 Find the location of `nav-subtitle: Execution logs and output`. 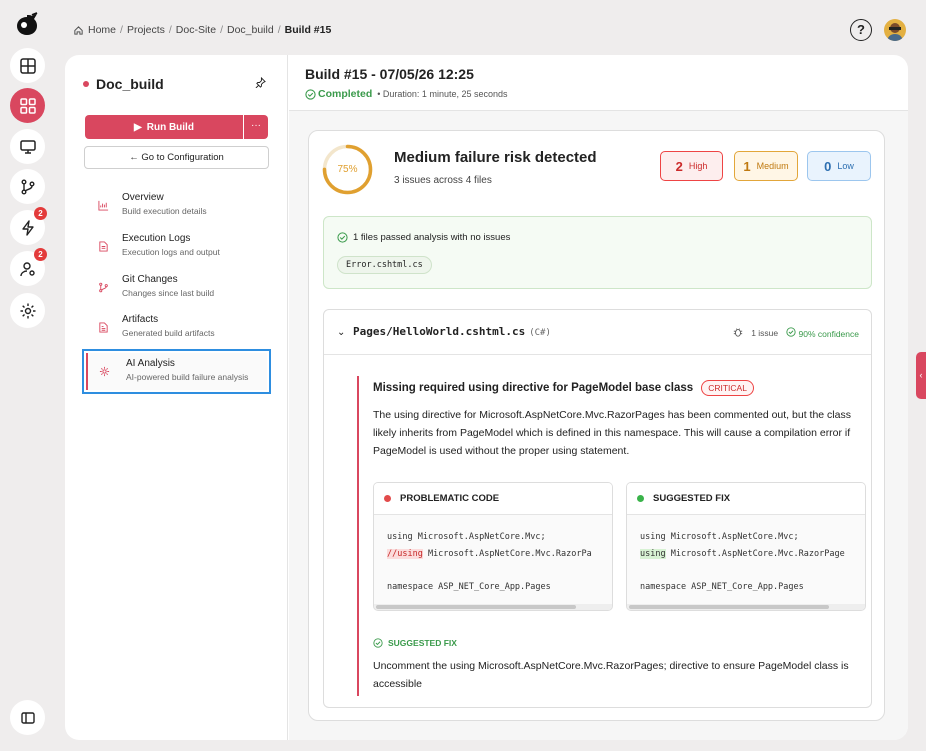

nav-subtitle: Execution logs and output is located at coordinates (171, 252).